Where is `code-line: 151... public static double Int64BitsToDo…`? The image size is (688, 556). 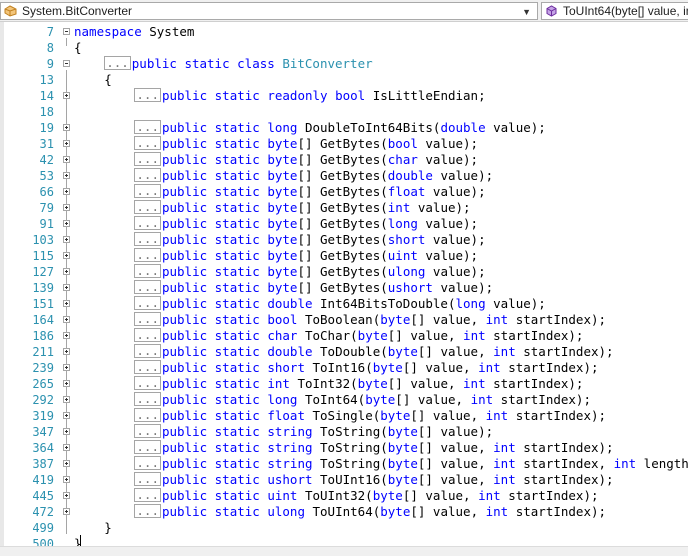
code-line: 151... public static double Int64BitsToDo… is located at coordinates (344, 304).